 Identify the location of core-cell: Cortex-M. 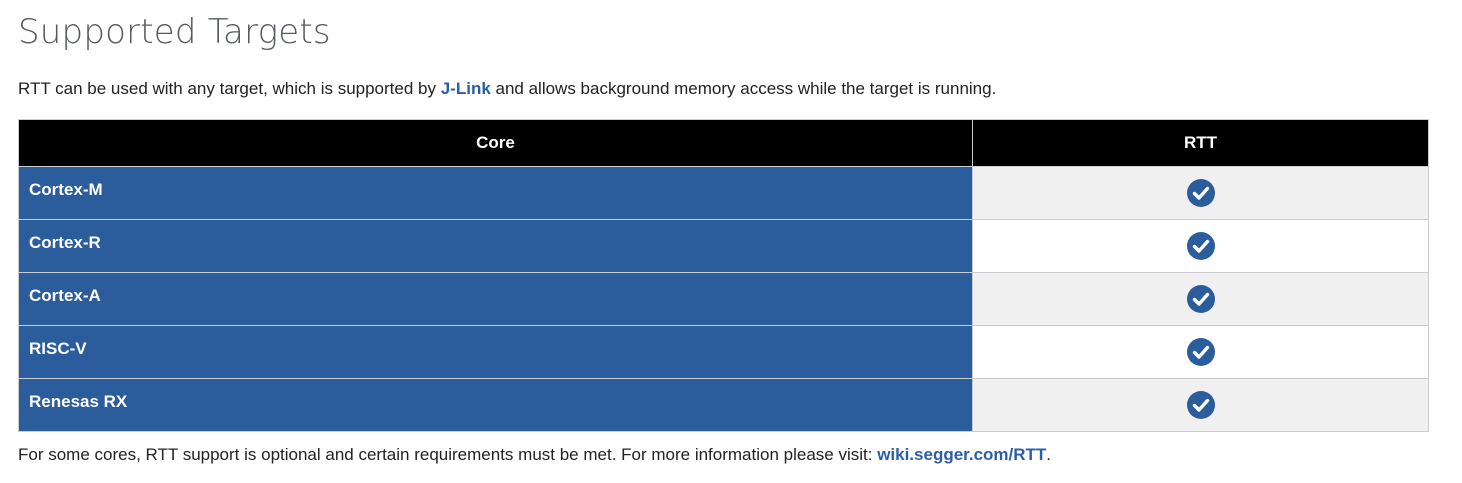
(495, 193).